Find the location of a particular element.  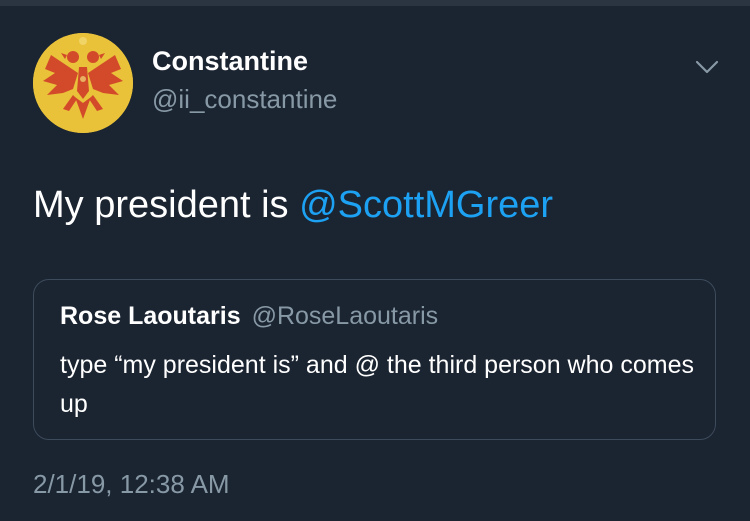

quoted-tweet-header: Rose Laoutaris @RoseLaoutaris is located at coordinates (249, 316).